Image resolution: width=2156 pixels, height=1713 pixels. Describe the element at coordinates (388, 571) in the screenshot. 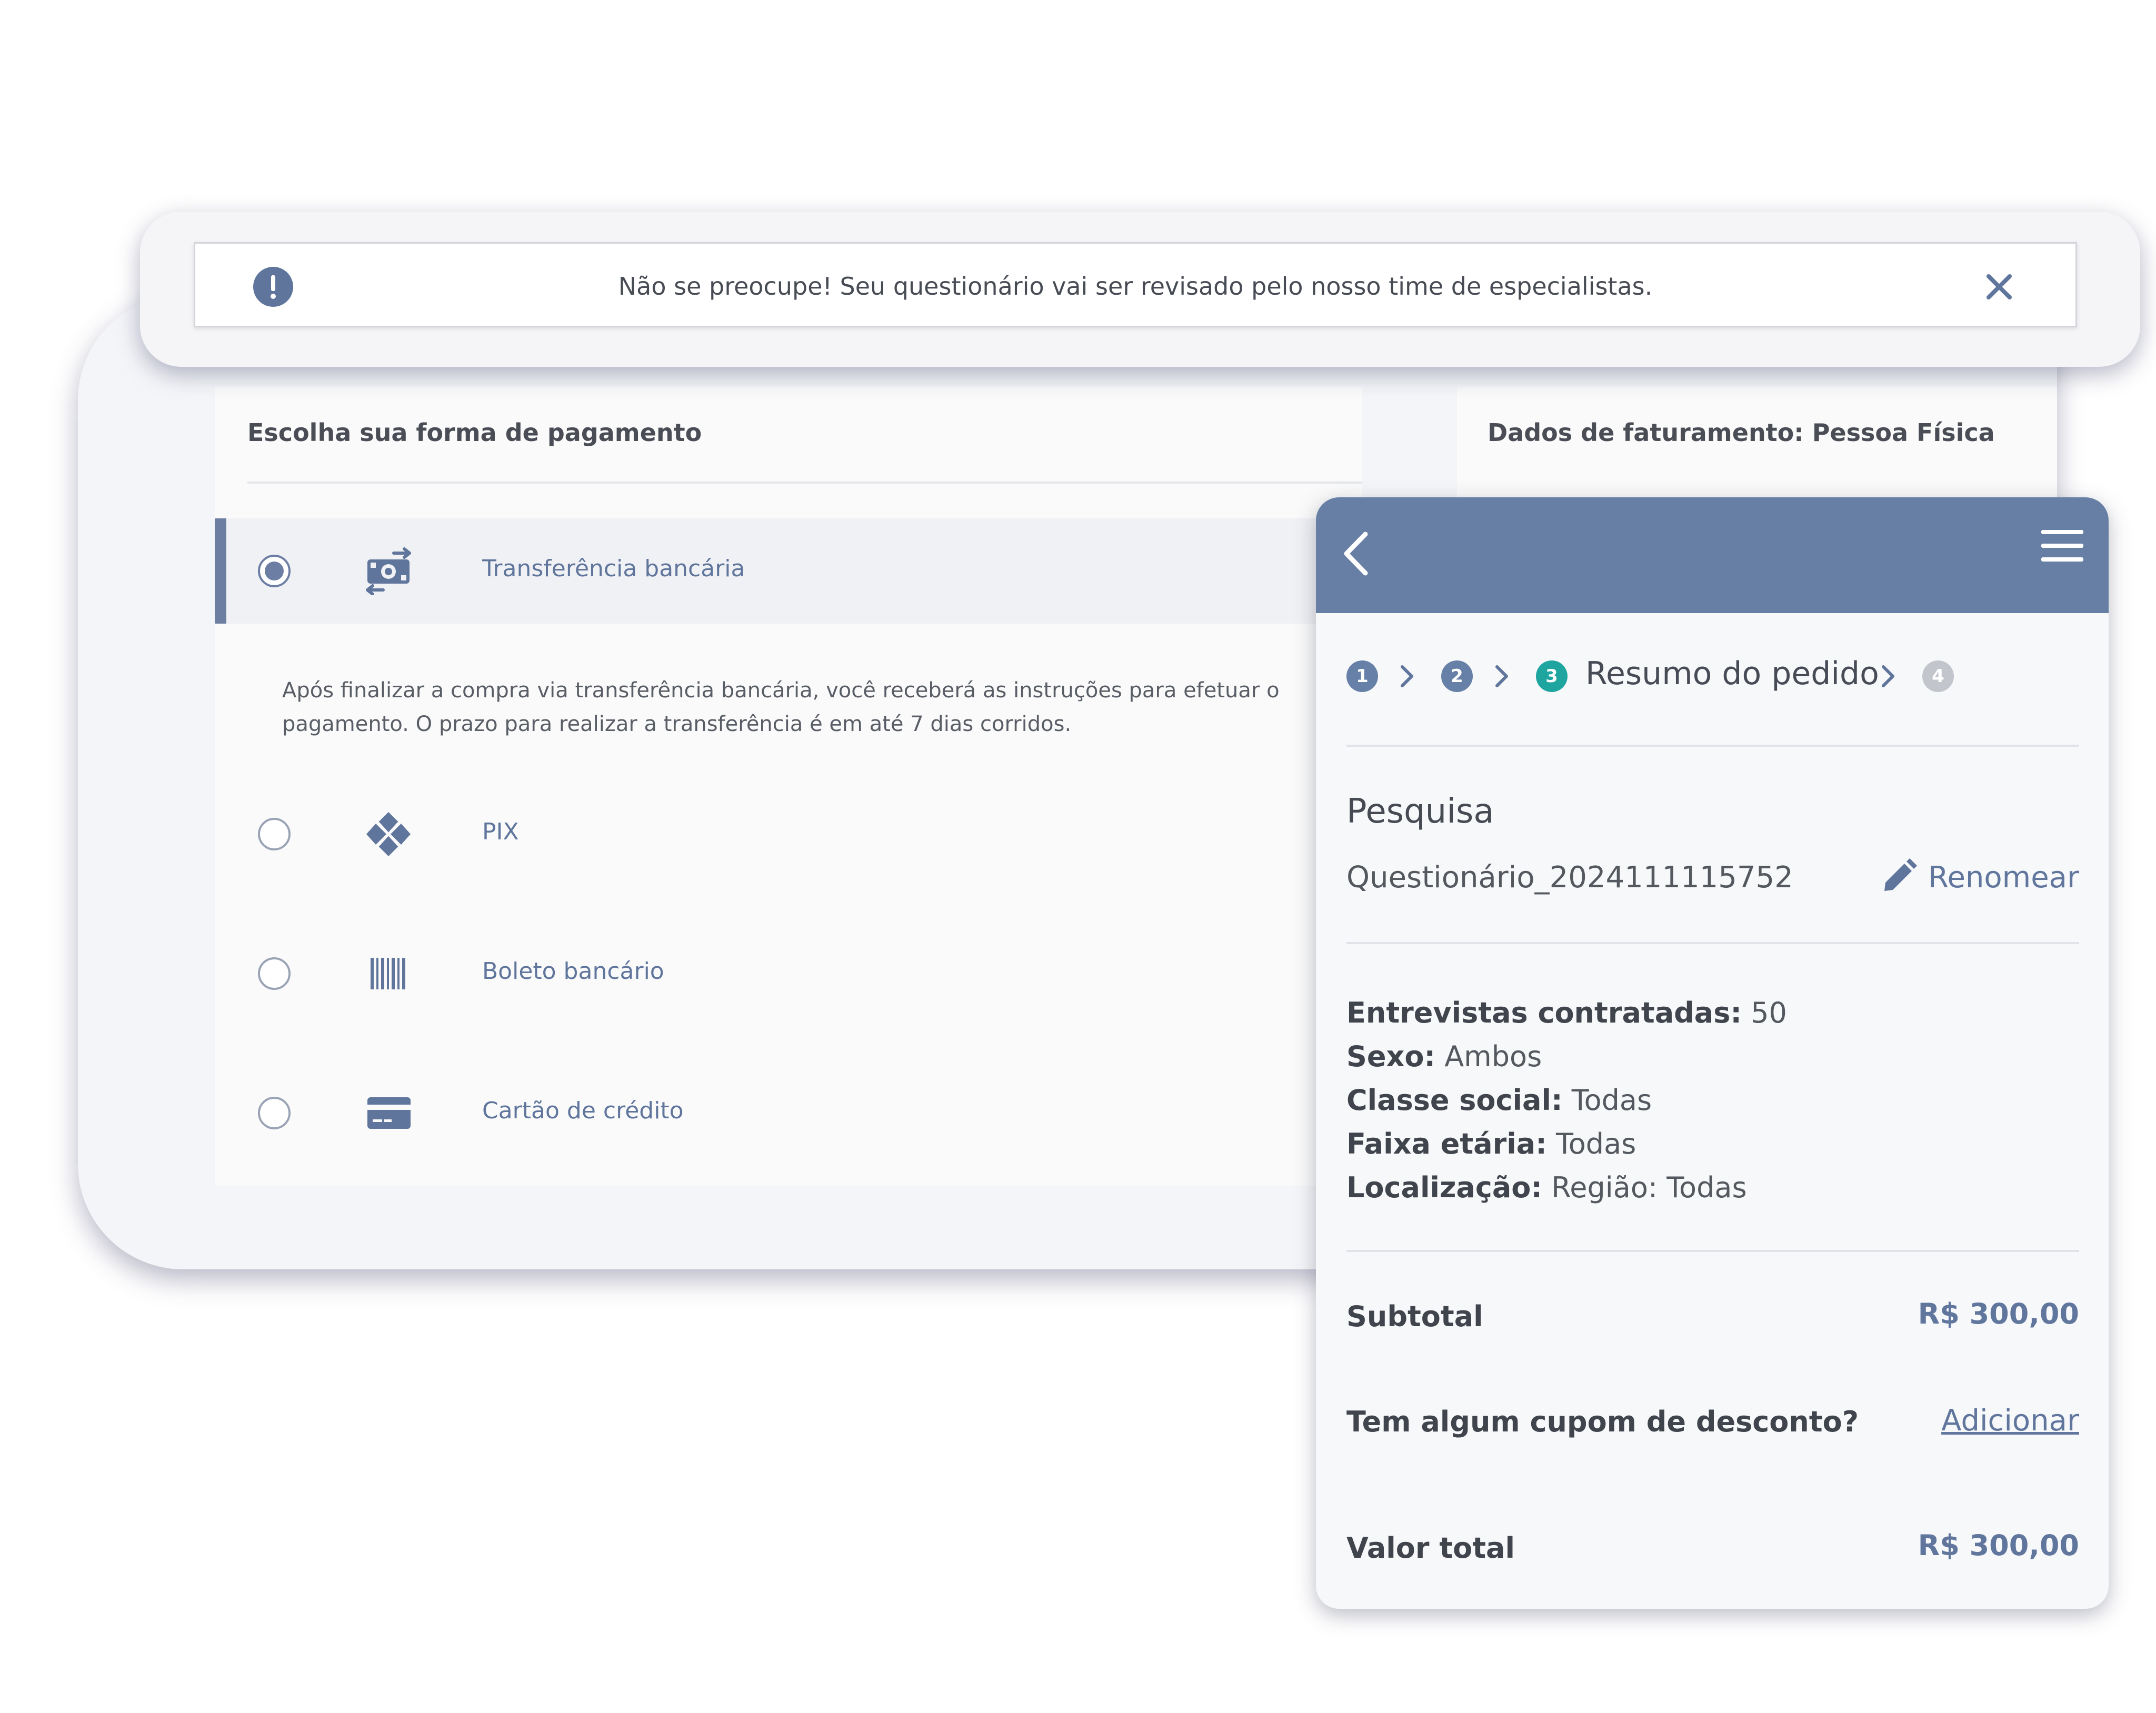

I see `money-transfer-icon` at that location.